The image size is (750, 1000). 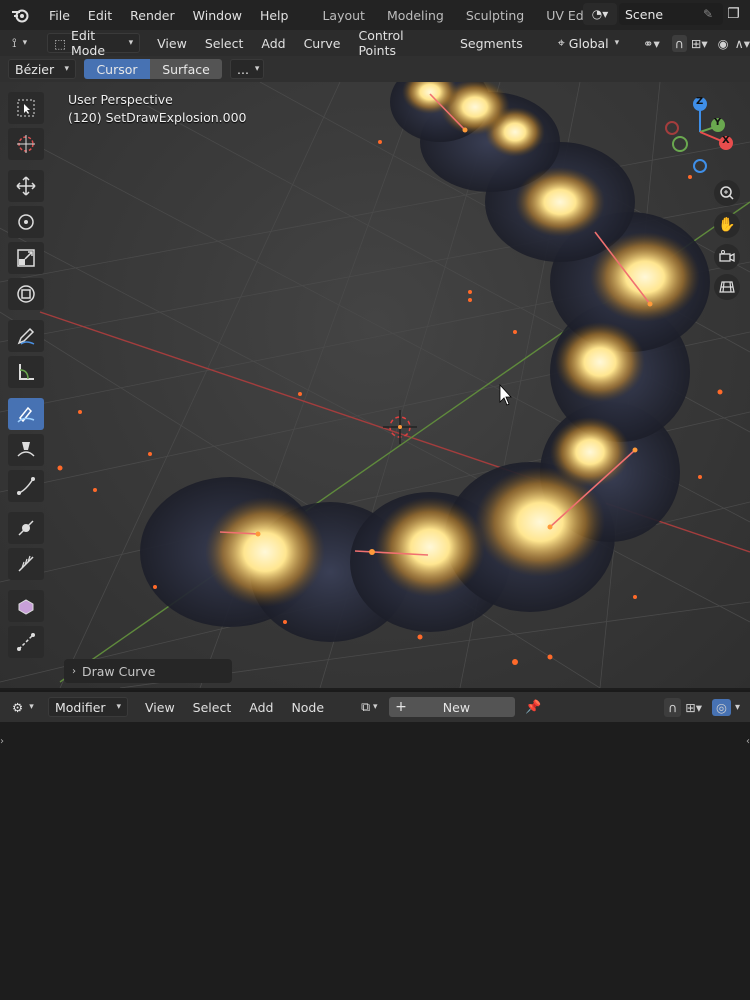 I want to click on tab-sculpting: Sculpting, so click(x=495, y=15).